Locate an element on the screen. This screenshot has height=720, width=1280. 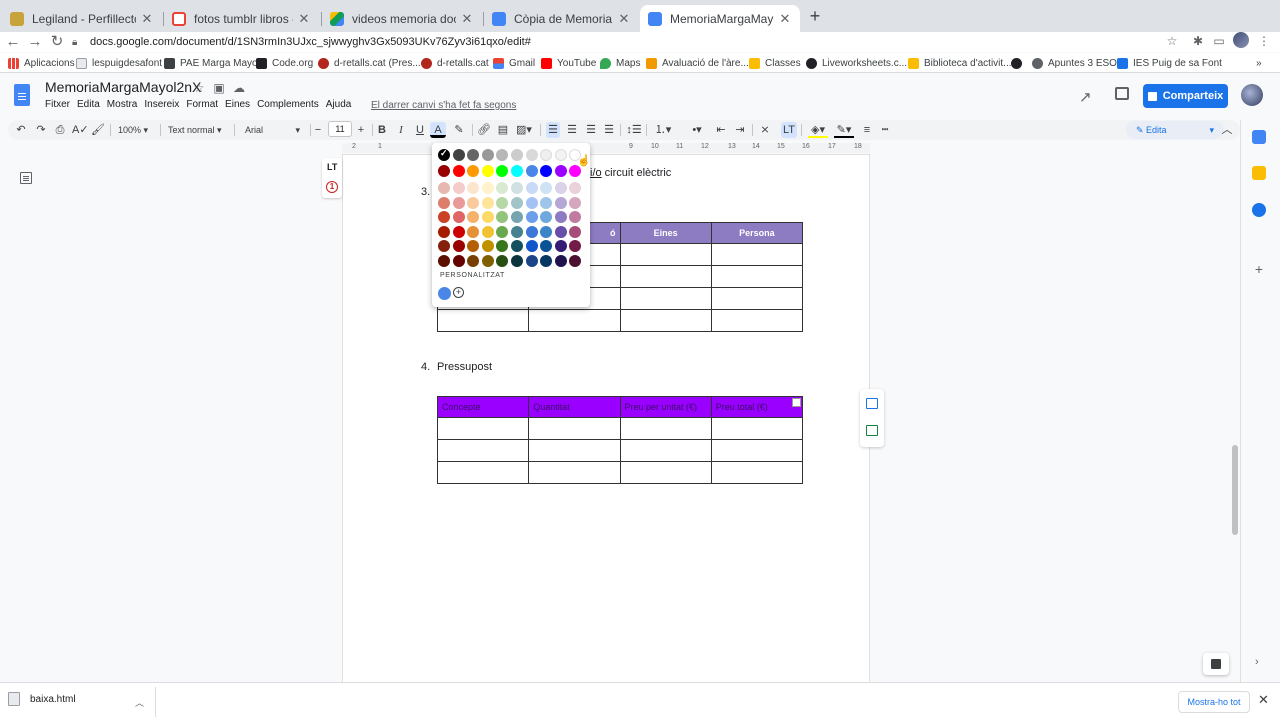
underline-button: U is located at coordinates (420, 130).